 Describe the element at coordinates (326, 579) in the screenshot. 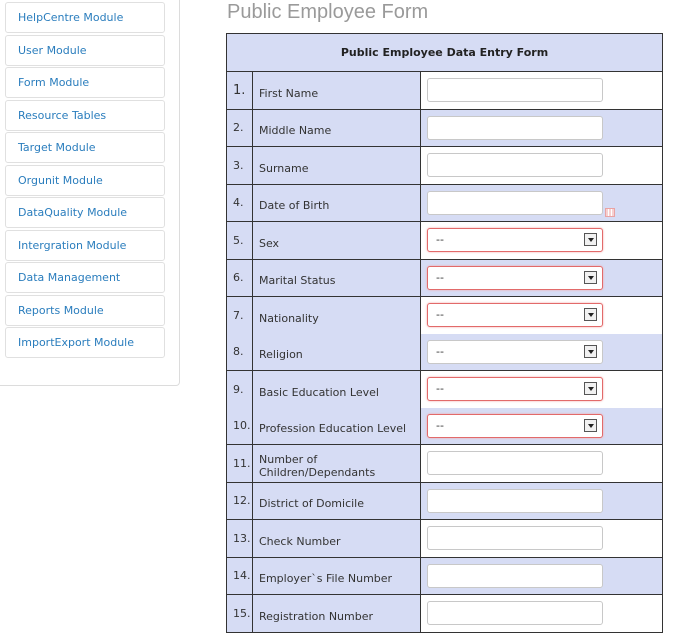

I see `field-label-text: Employer`s File Number` at that location.